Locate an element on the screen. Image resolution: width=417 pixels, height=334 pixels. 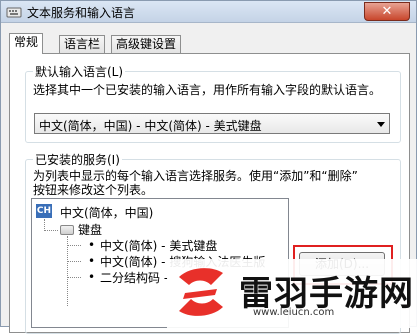
default-input-selected-value: 中文(简体，中国) - 中文(简体) - 美式键盘 is located at coordinates (150, 126).